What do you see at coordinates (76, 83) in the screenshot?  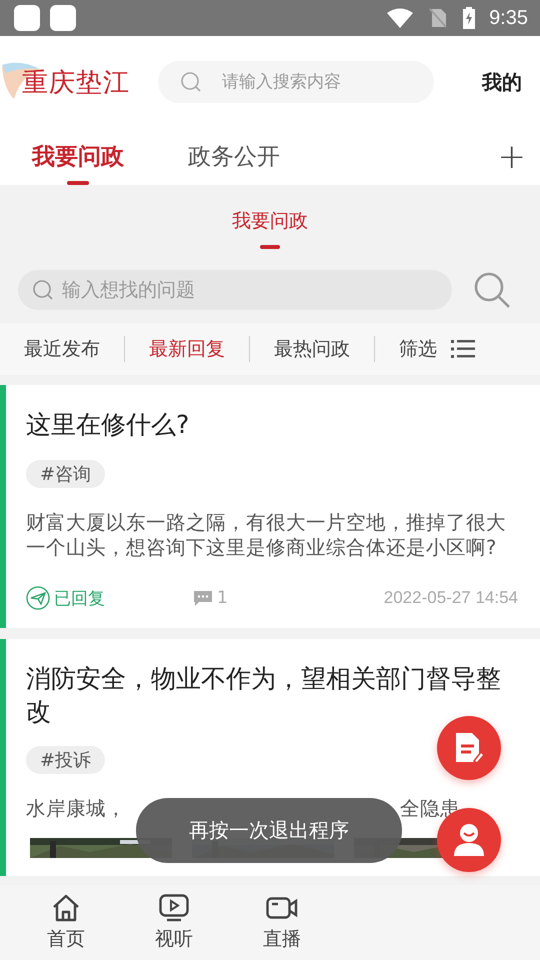 I see `app-logo: 重庆垫江` at bounding box center [76, 83].